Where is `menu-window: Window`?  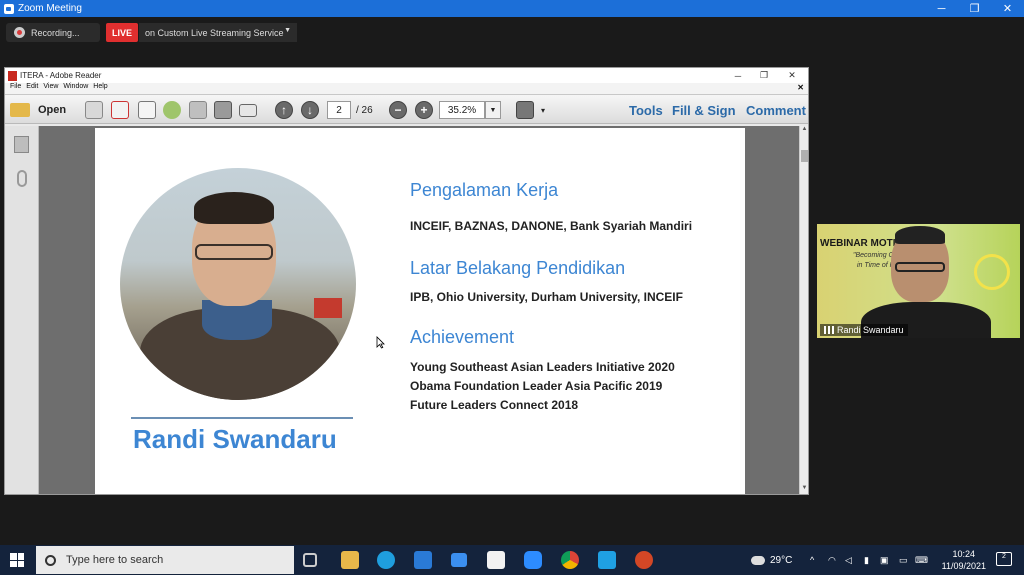
menu-window: Window is located at coordinates (75, 88).